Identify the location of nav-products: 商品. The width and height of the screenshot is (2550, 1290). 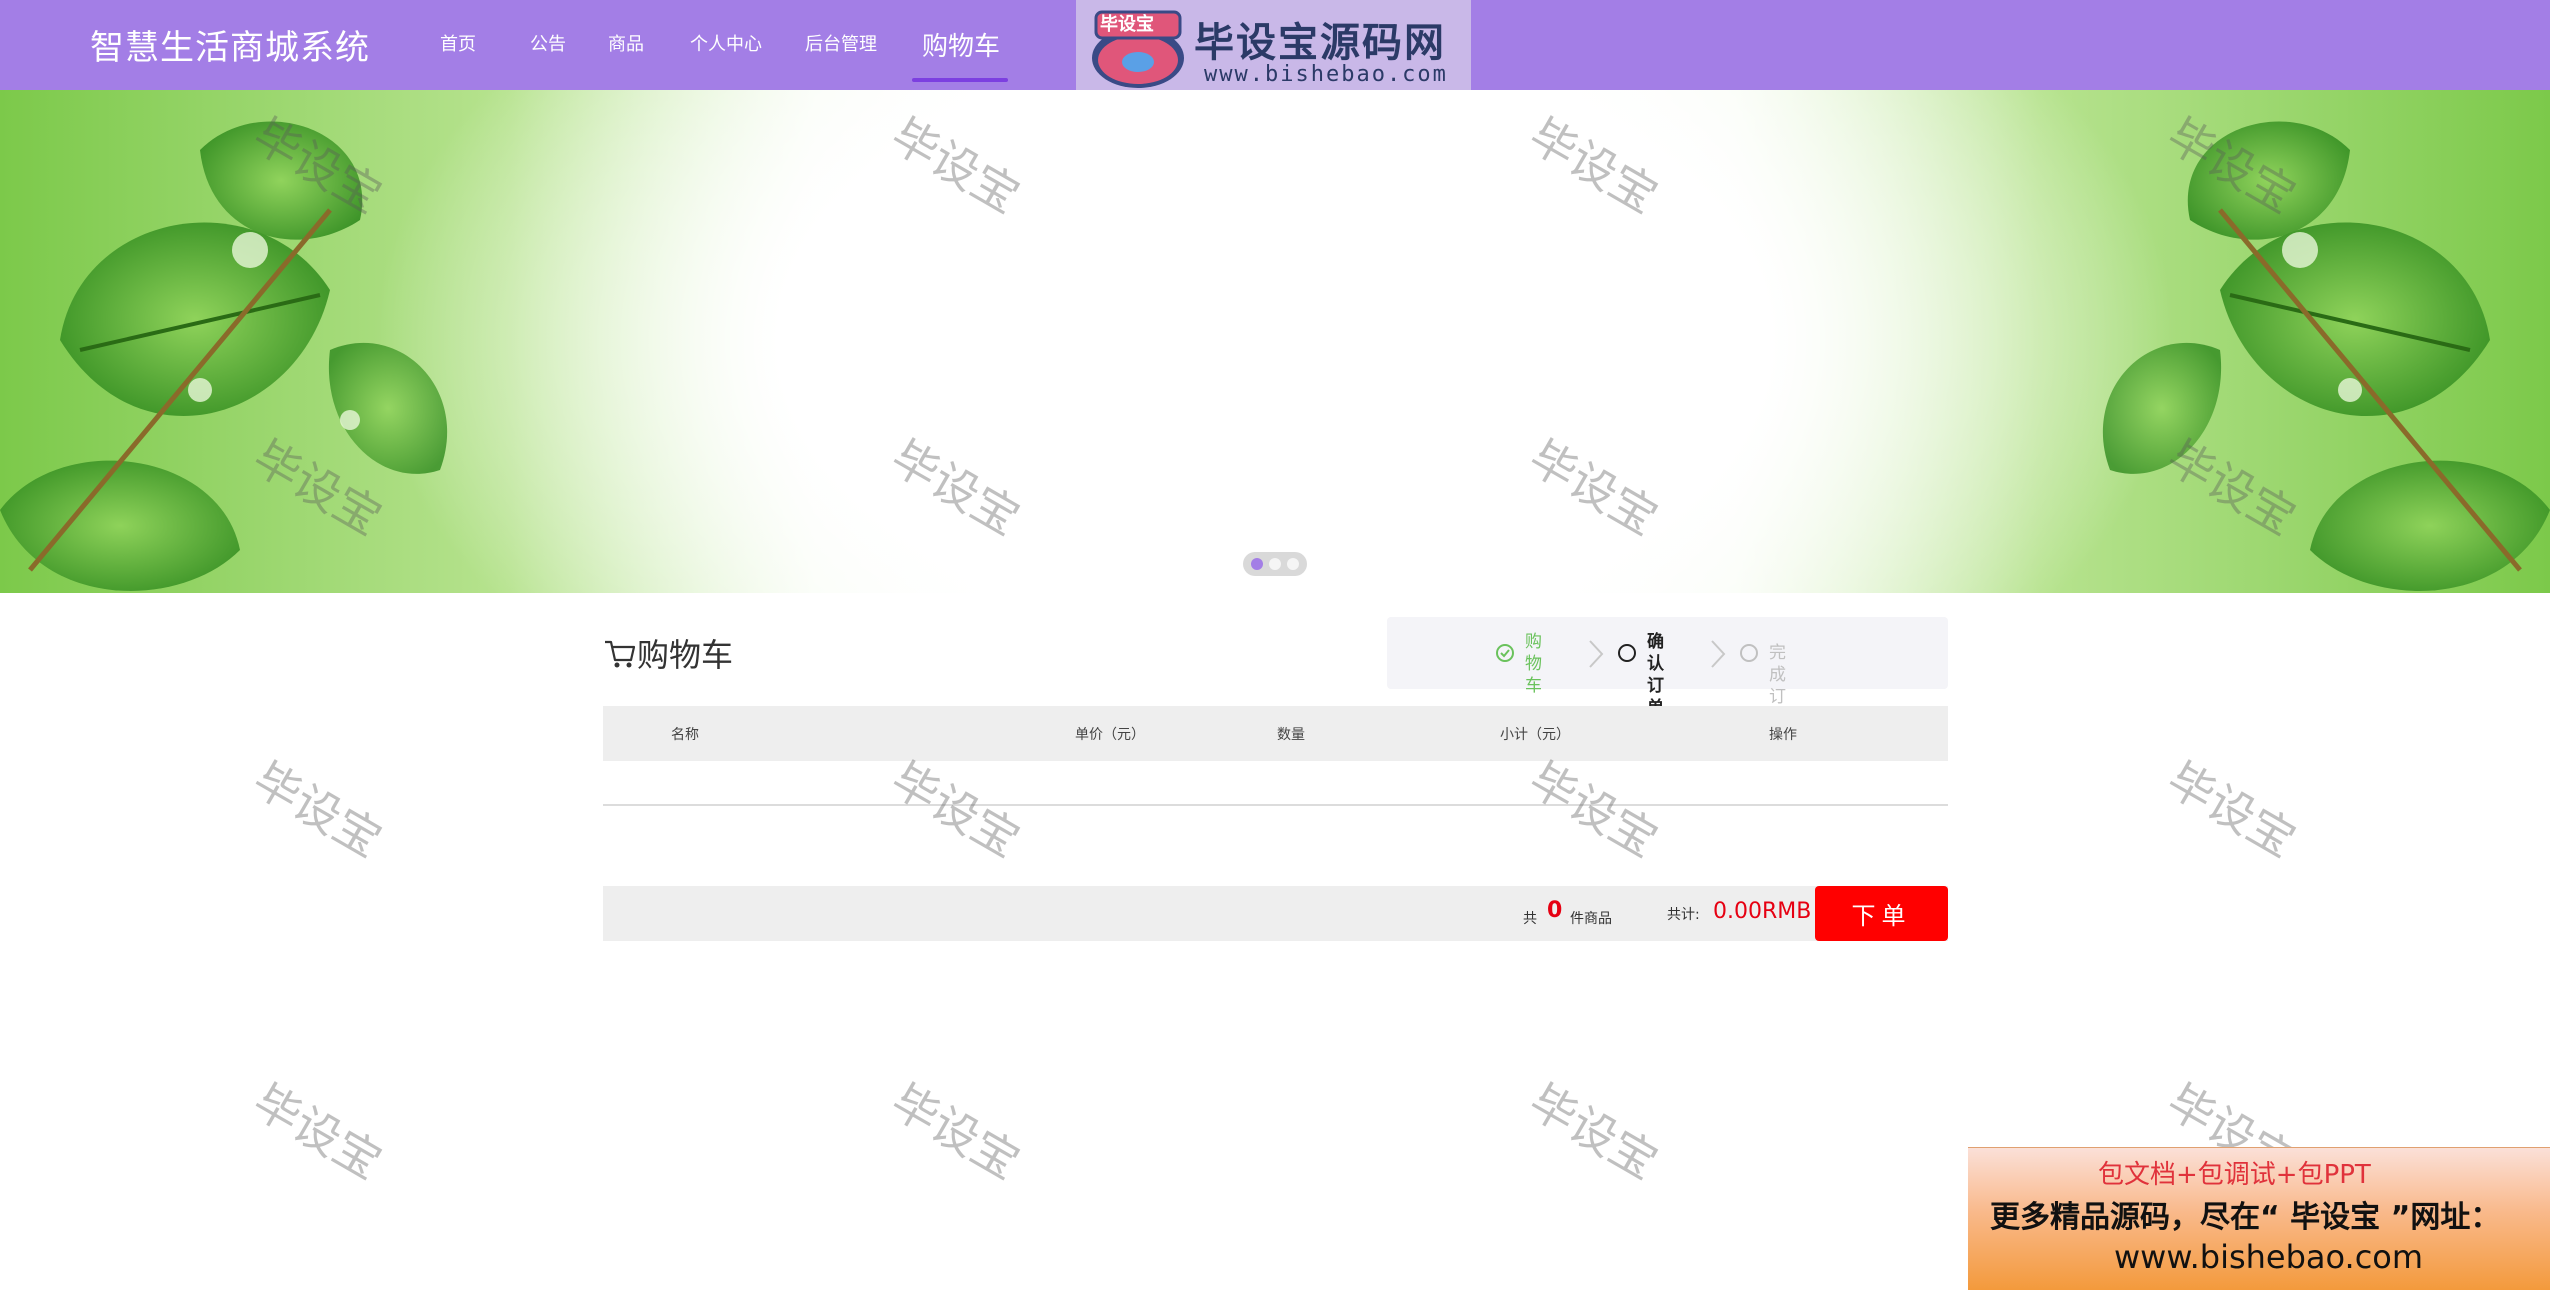
(626, 43).